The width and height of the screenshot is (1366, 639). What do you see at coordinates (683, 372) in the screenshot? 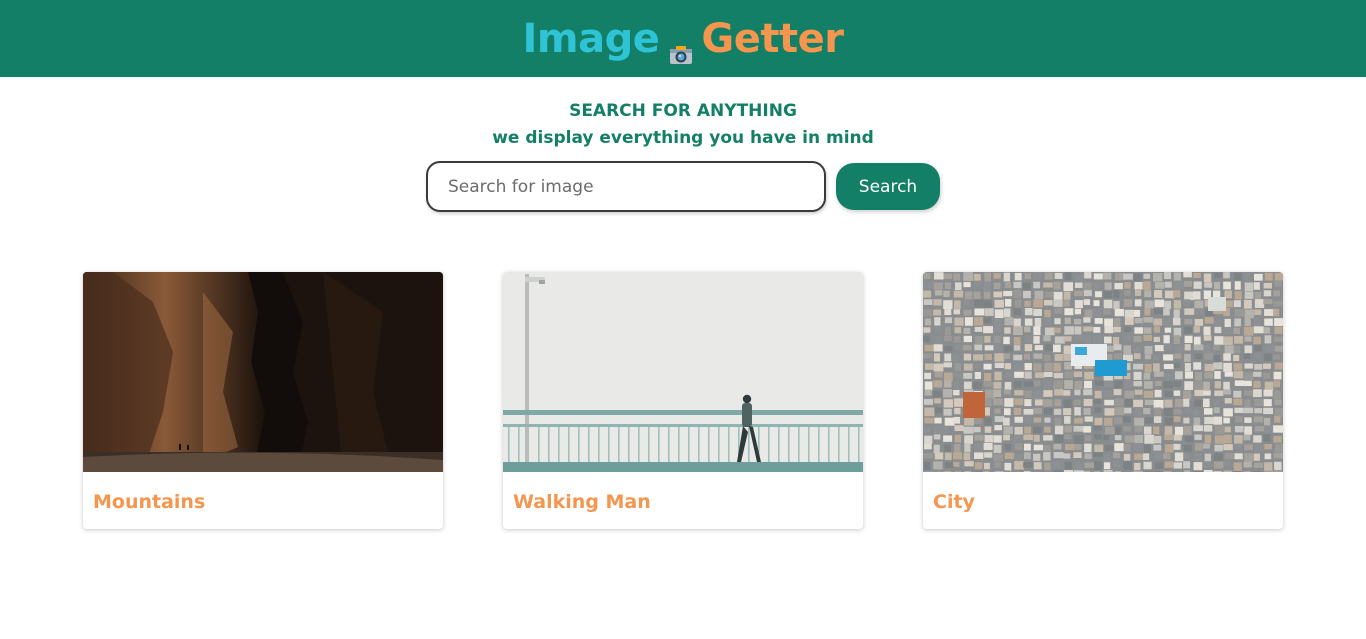
I see `result-image-walking-man` at bounding box center [683, 372].